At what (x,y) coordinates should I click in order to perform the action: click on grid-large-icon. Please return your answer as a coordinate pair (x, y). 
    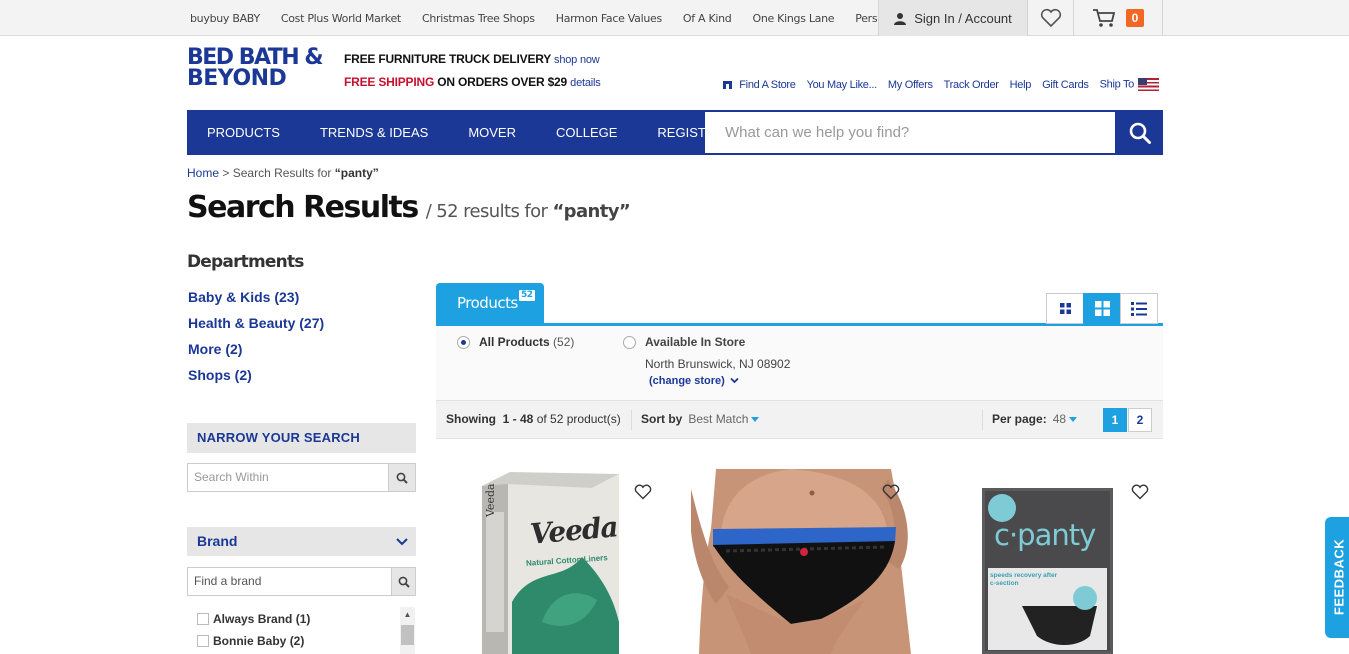
    Looking at the image, I should click on (1102, 308).